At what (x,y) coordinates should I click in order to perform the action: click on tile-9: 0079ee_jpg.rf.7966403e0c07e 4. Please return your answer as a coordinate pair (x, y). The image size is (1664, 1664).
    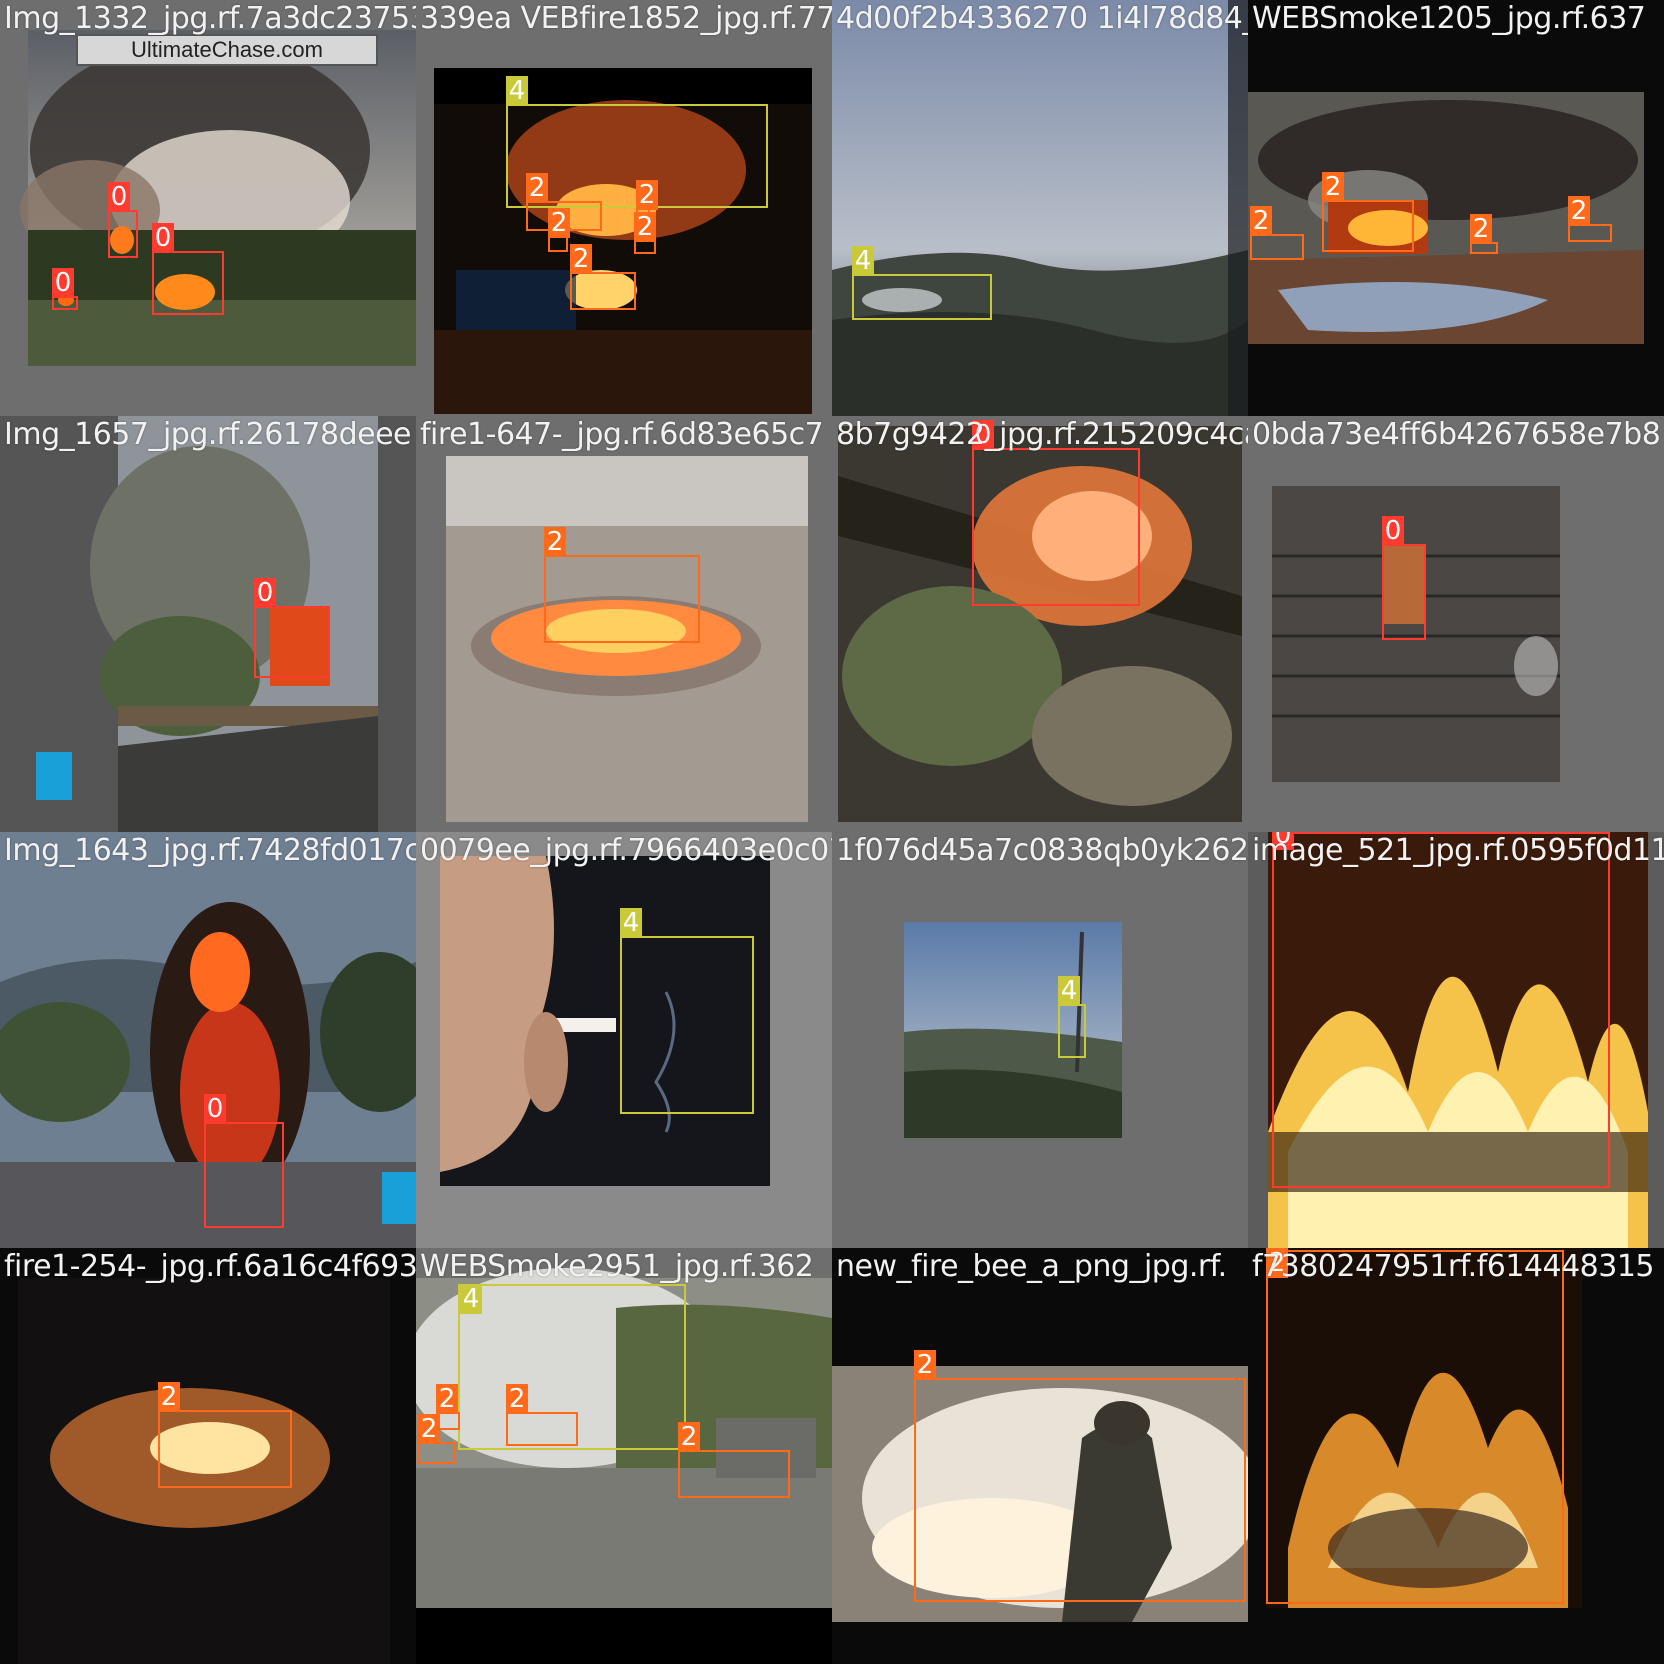
    Looking at the image, I should click on (624, 1040).